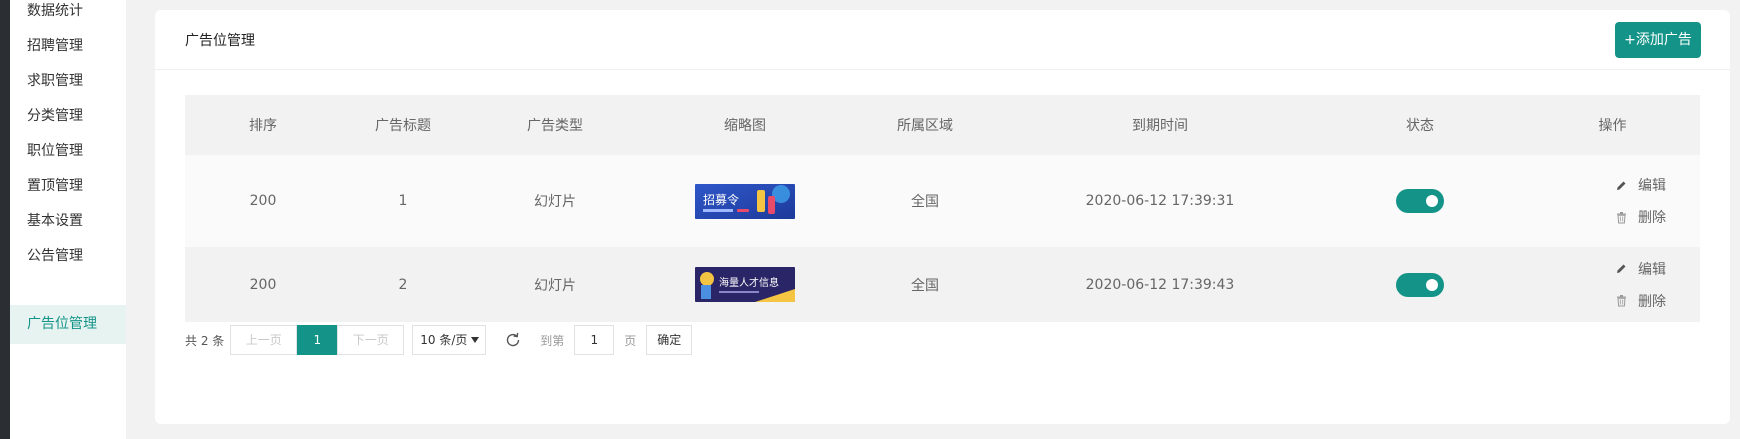 The image size is (1740, 439). What do you see at coordinates (942, 40) in the screenshot?
I see `card-header: 广告位管理 +添加广告` at bounding box center [942, 40].